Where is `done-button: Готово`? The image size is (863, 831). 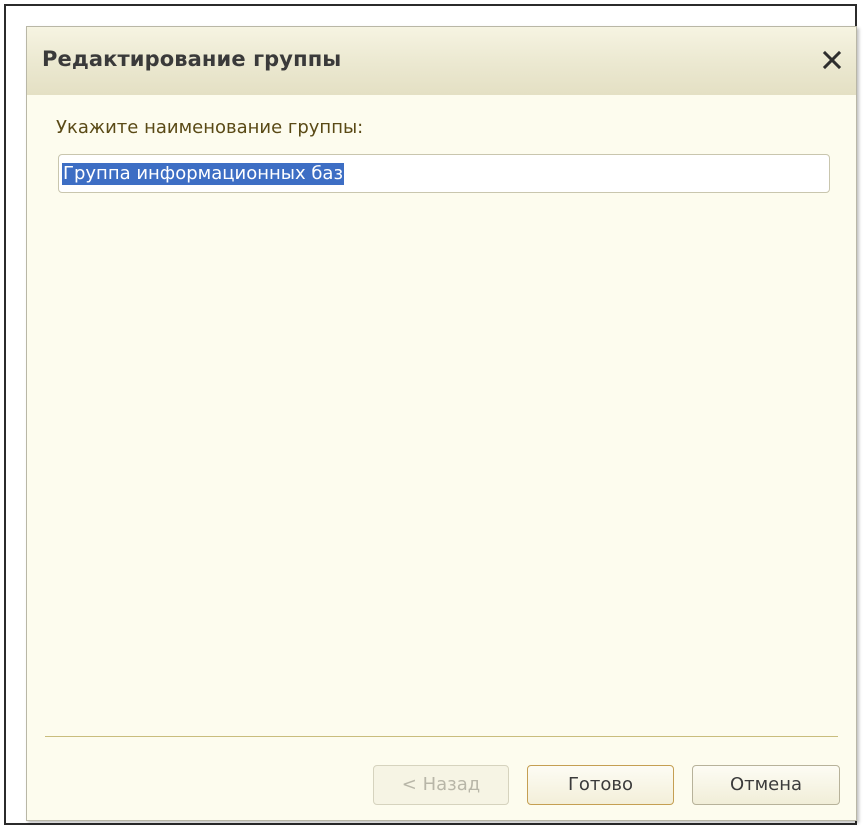 done-button: Готово is located at coordinates (600, 785).